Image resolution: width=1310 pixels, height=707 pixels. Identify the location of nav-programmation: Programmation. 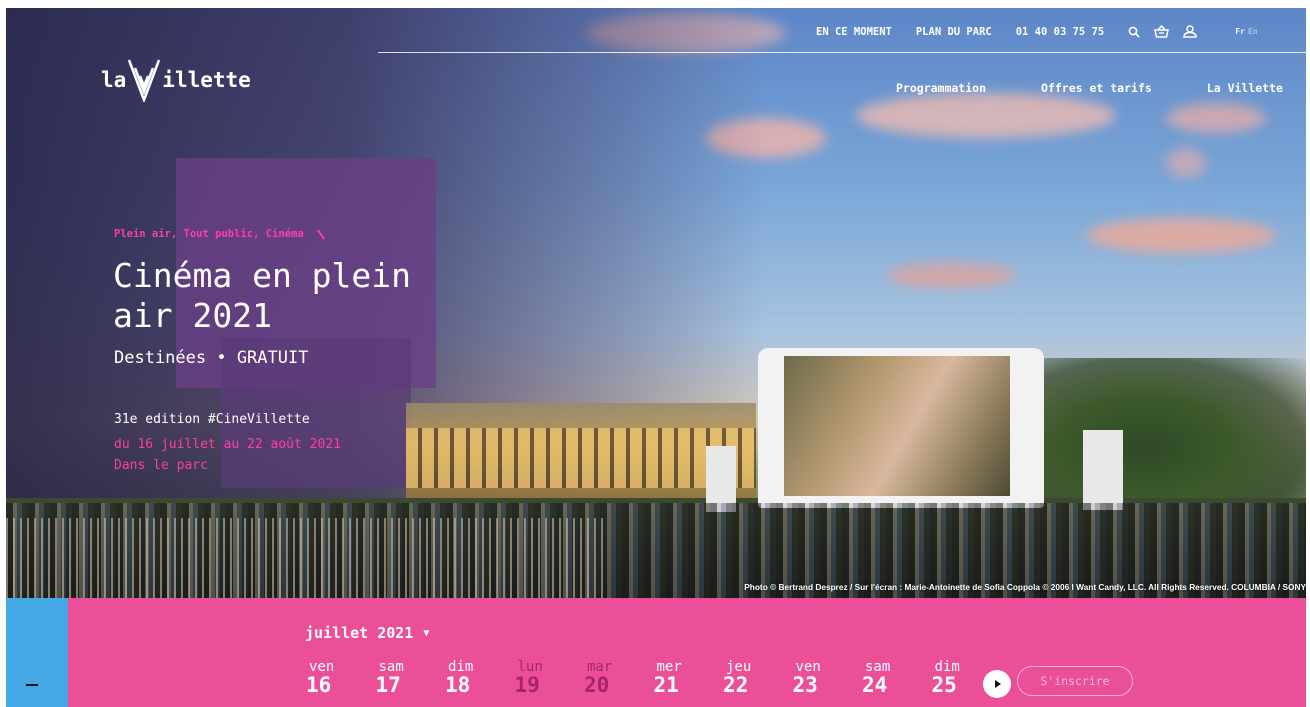
(941, 88).